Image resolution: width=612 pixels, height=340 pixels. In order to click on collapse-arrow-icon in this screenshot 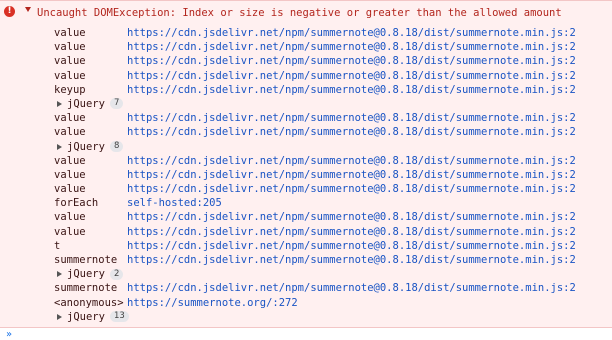, I will do `click(28, 9)`.